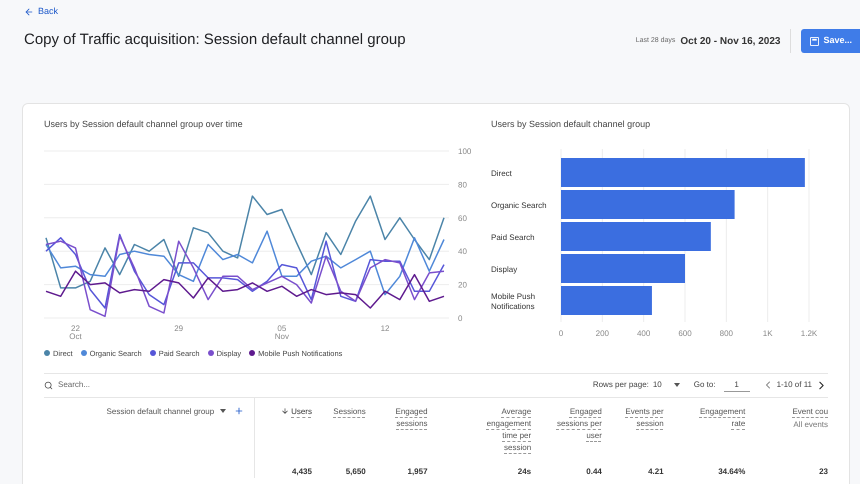  I want to click on column-header: Event cou, so click(810, 412).